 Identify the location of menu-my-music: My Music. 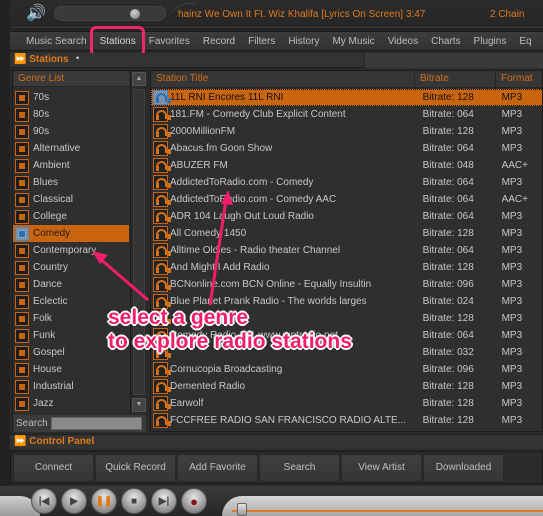
(353, 41).